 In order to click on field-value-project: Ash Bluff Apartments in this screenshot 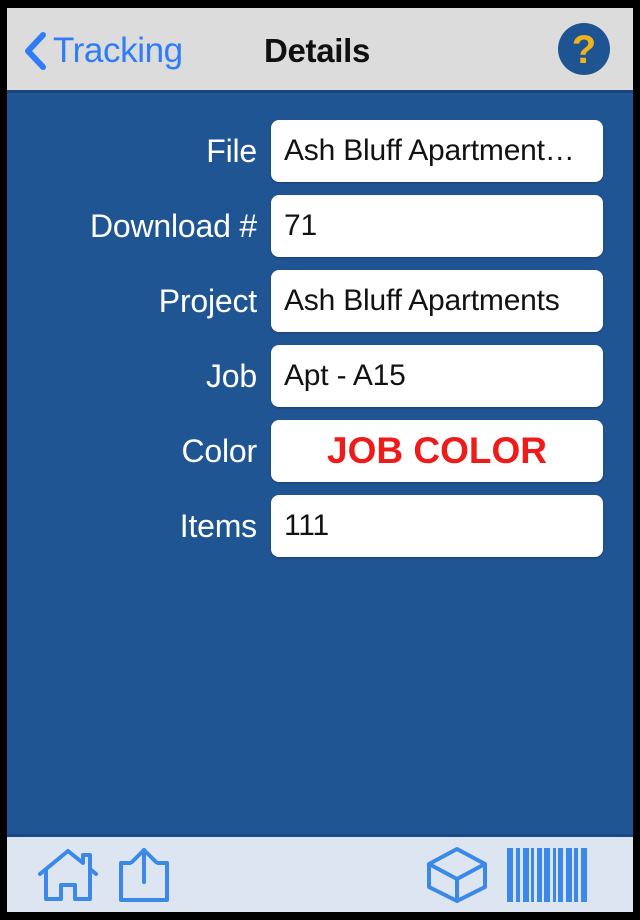, I will do `click(437, 301)`.